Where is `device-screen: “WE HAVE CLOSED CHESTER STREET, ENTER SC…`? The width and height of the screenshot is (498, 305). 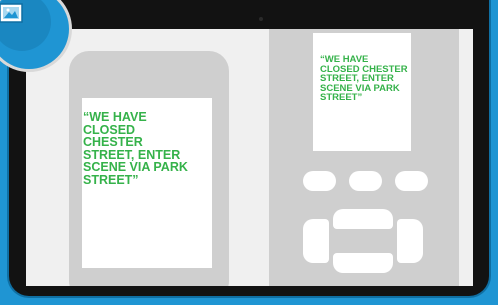 device-screen: “WE HAVE CLOSED CHESTER STREET, ENTER SC… is located at coordinates (362, 92).